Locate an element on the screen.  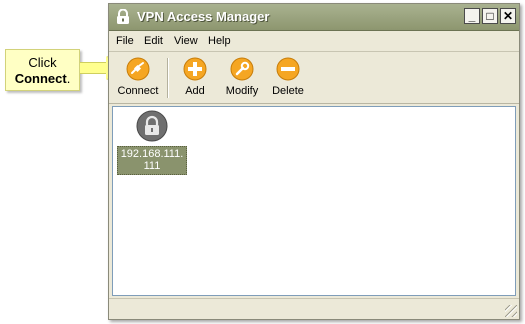
window-title: VPN Access Manager is located at coordinates (203, 16).